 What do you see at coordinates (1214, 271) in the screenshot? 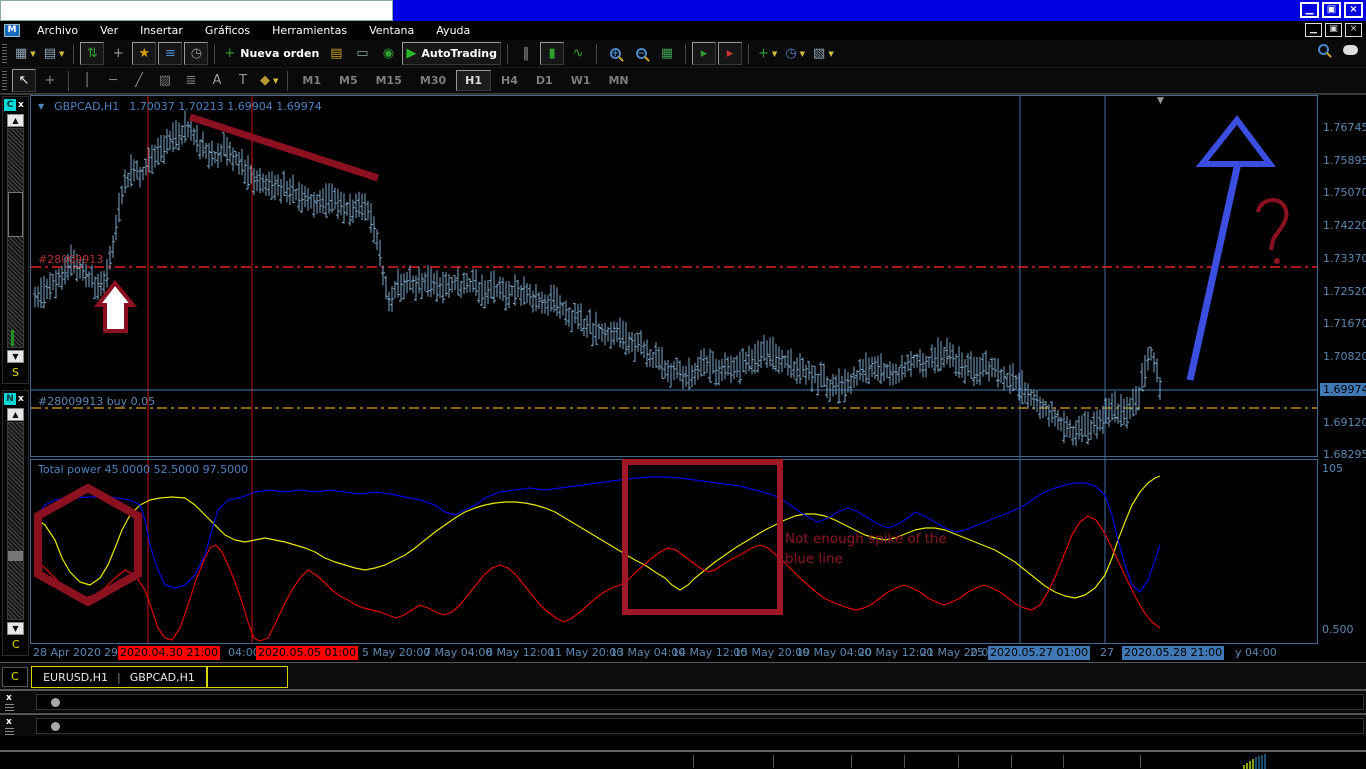
I see `blue-arrow-shaft-annotation` at bounding box center [1214, 271].